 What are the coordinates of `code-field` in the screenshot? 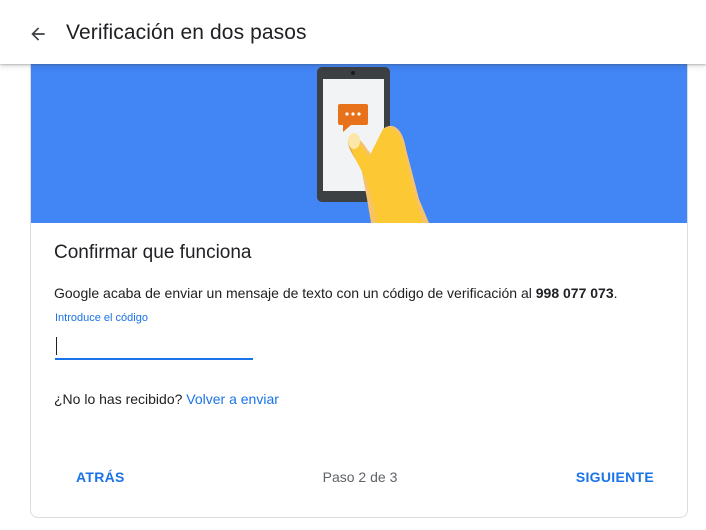 It's located at (154, 347).